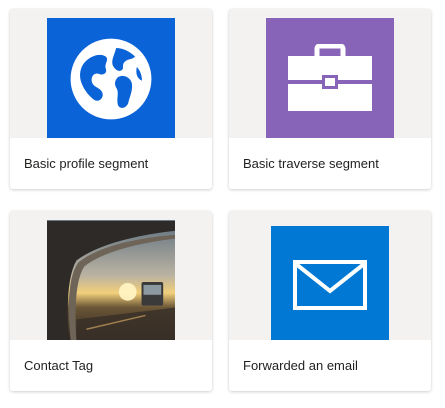 The width and height of the screenshot is (445, 408). I want to click on card-label: Forwarded an email, so click(330, 365).